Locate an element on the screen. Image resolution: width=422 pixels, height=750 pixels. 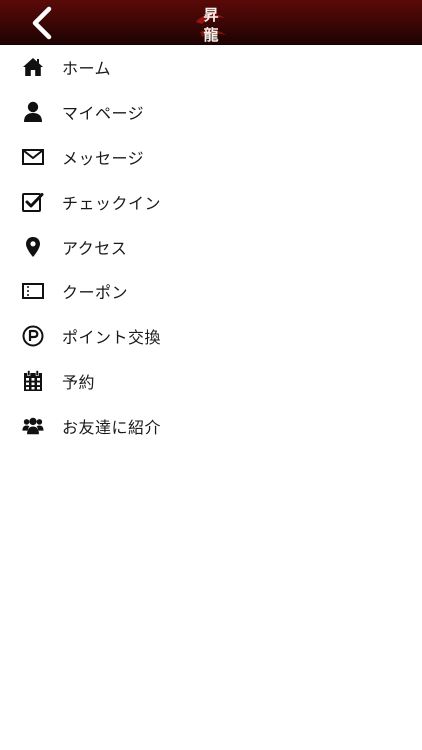
menu-item-label: お友達に紹介 is located at coordinates (112, 427).